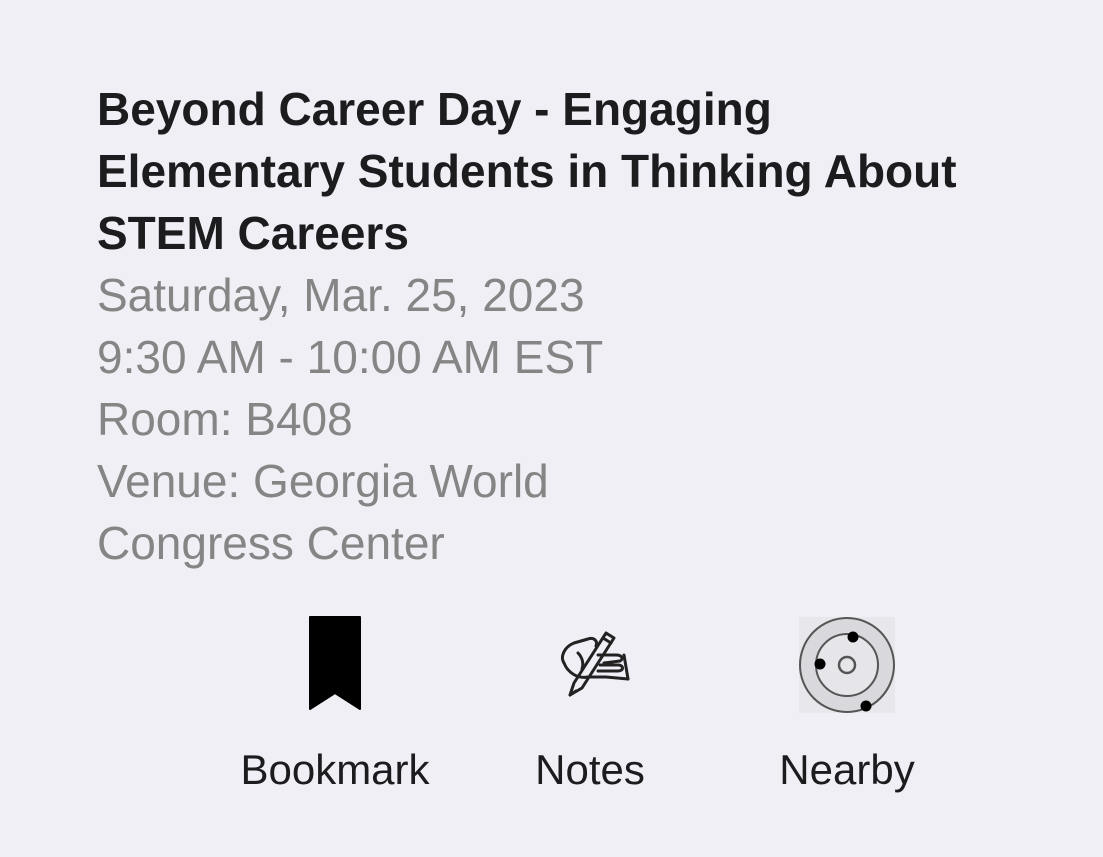 The image size is (1103, 857). I want to click on pen-hand-icon, so click(590, 665).